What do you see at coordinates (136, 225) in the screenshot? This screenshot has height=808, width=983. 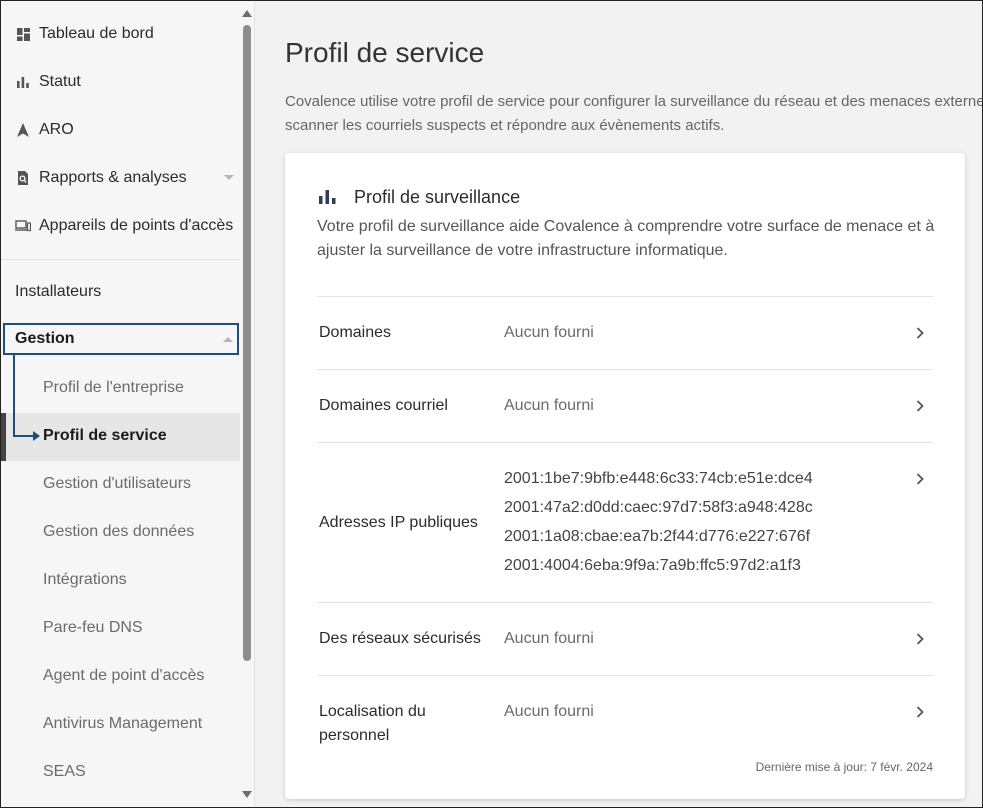 I see `sidebar-item-label: Appareils de points d'accès` at bounding box center [136, 225].